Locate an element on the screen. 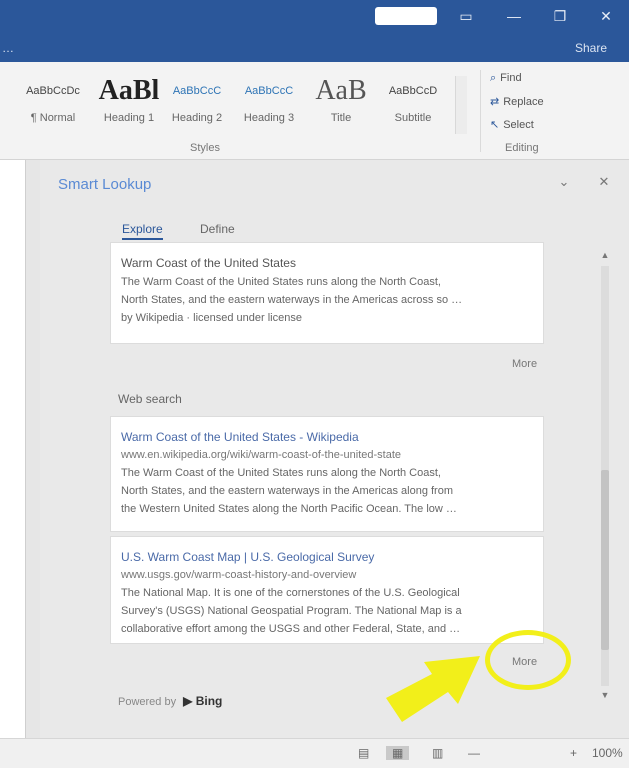 The width and height of the screenshot is (629, 768). ribbon-display-icon: ▭ is located at coordinates (466, 16).